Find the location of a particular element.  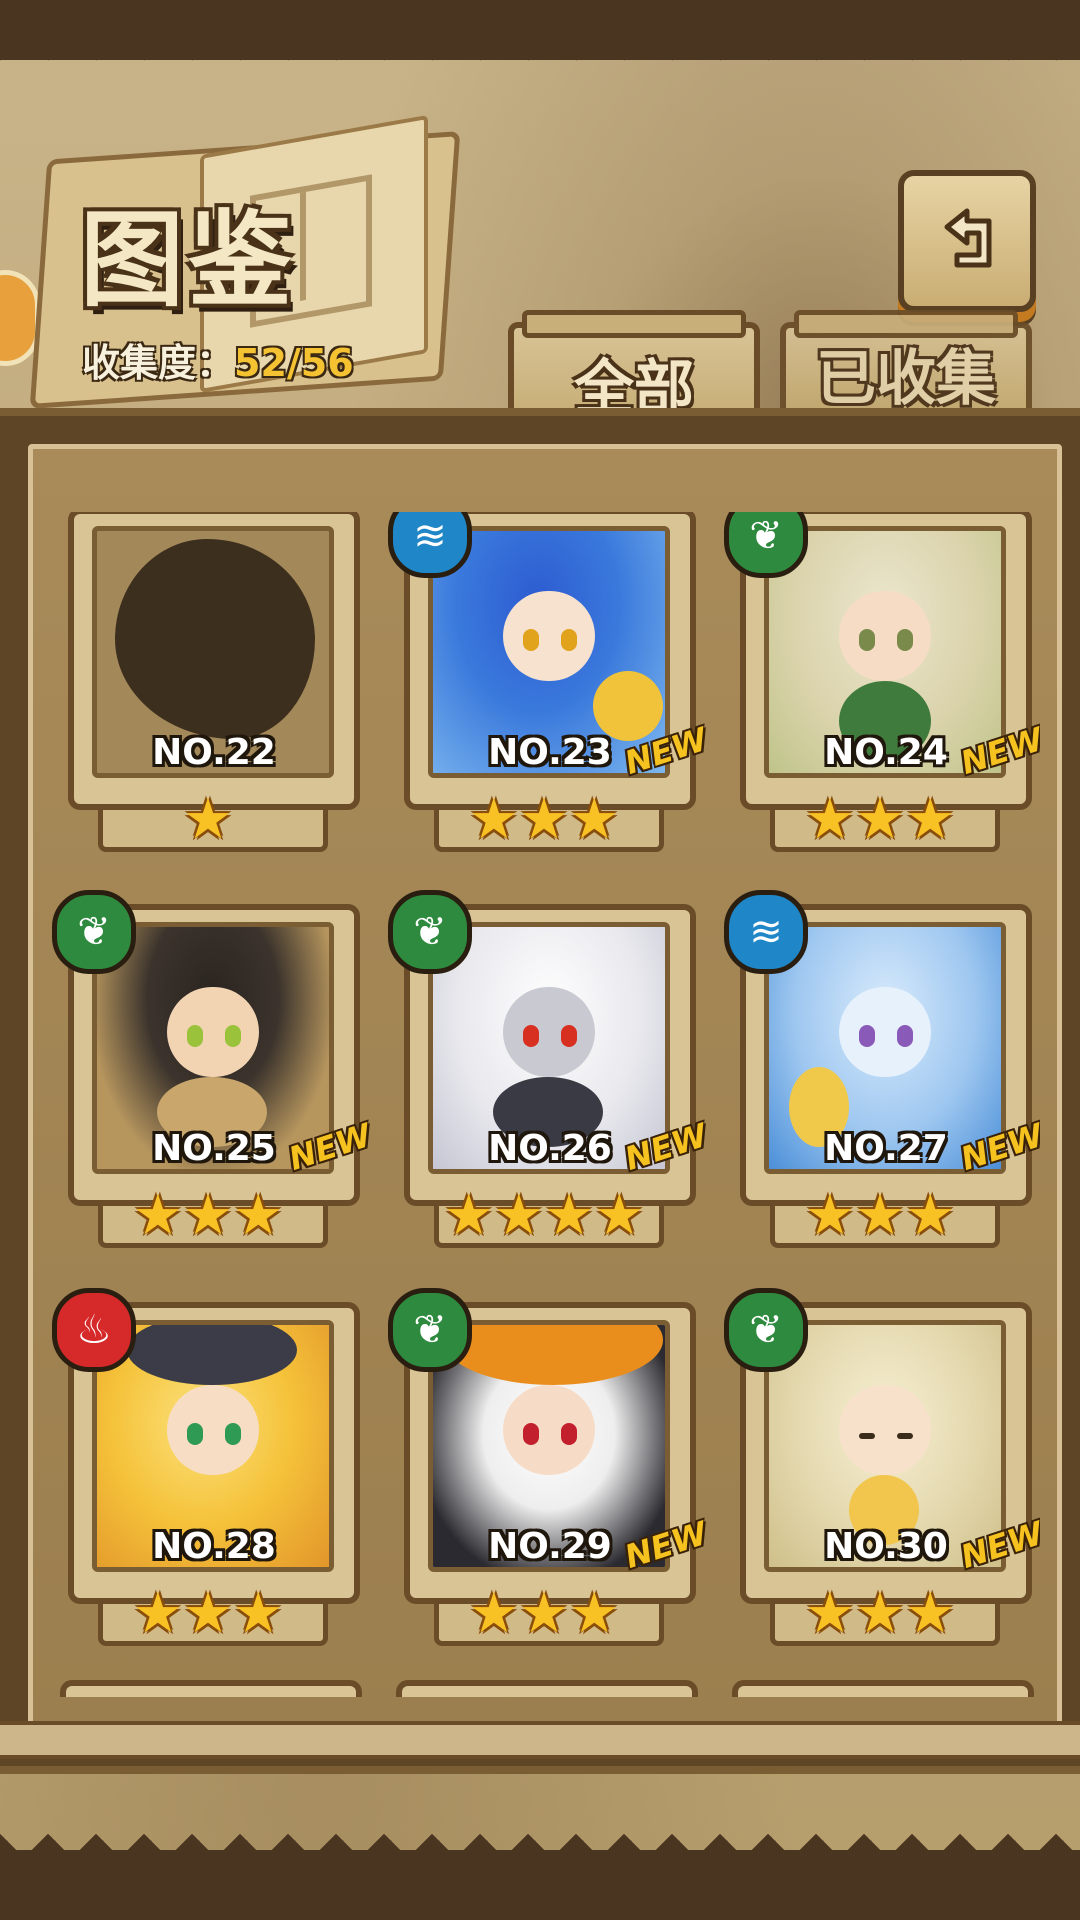

bottom-zigzag-border is located at coordinates (540, 1870).